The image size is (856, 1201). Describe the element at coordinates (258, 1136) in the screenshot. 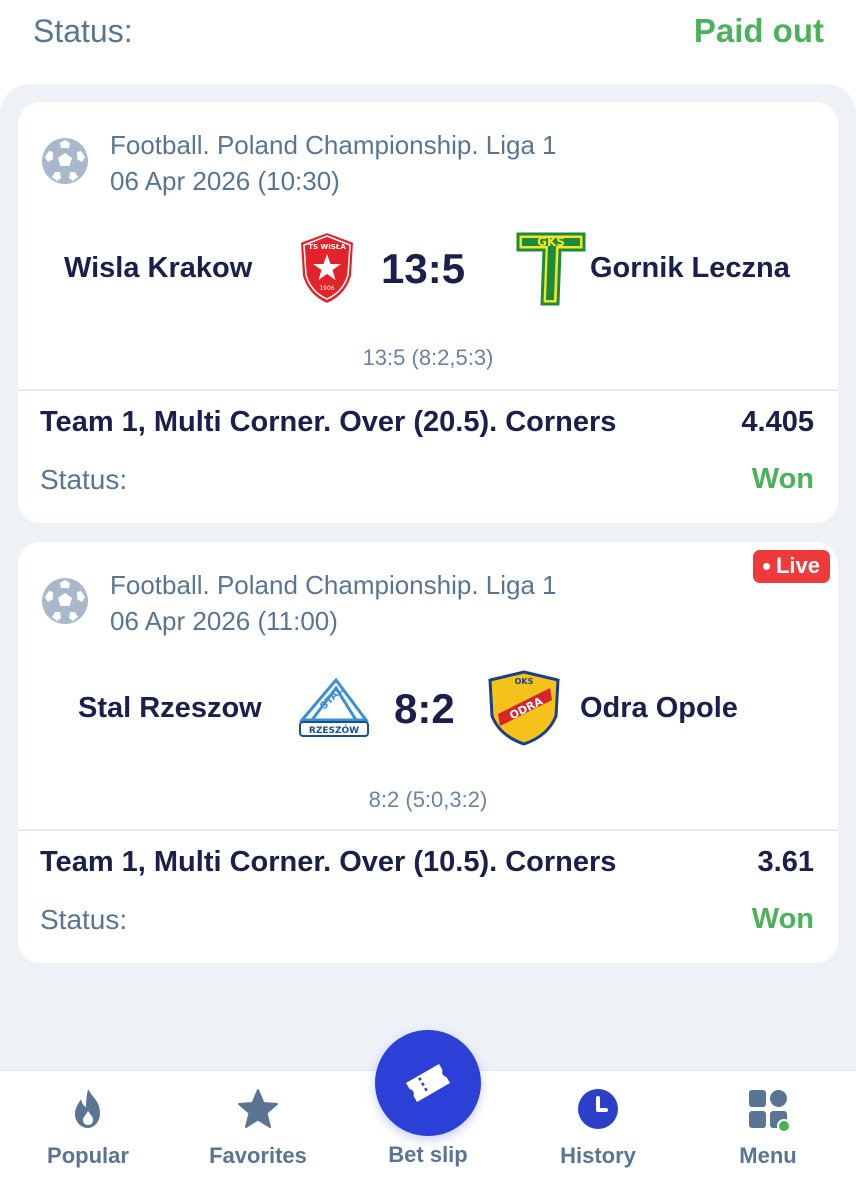

I see `tab-favorites: Favorites` at that location.